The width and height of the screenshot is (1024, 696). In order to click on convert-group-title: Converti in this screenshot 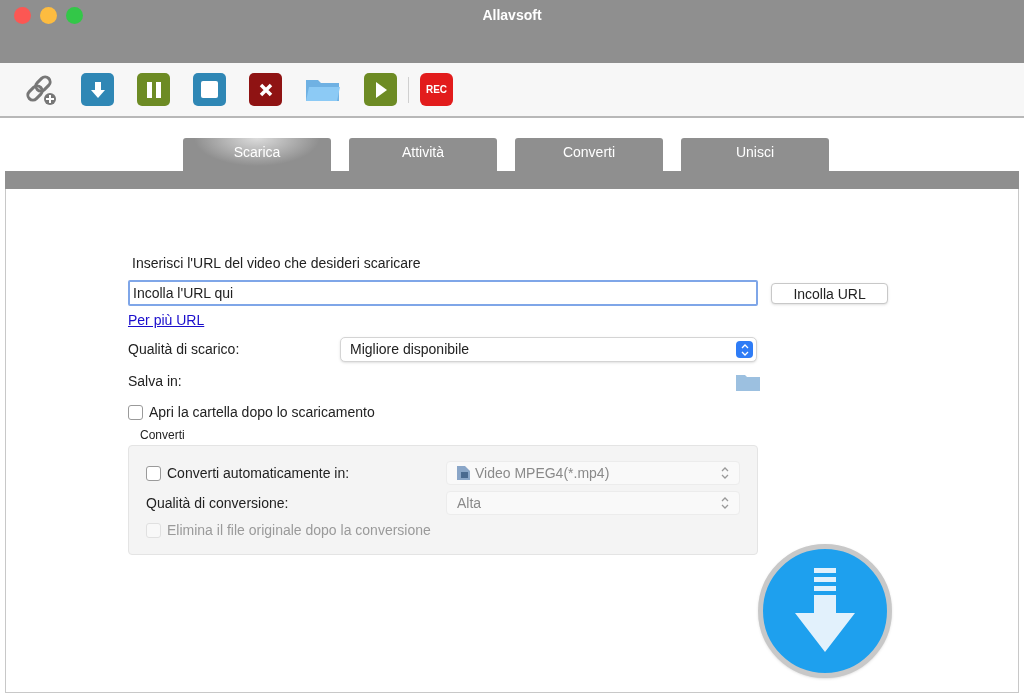, I will do `click(163, 435)`.